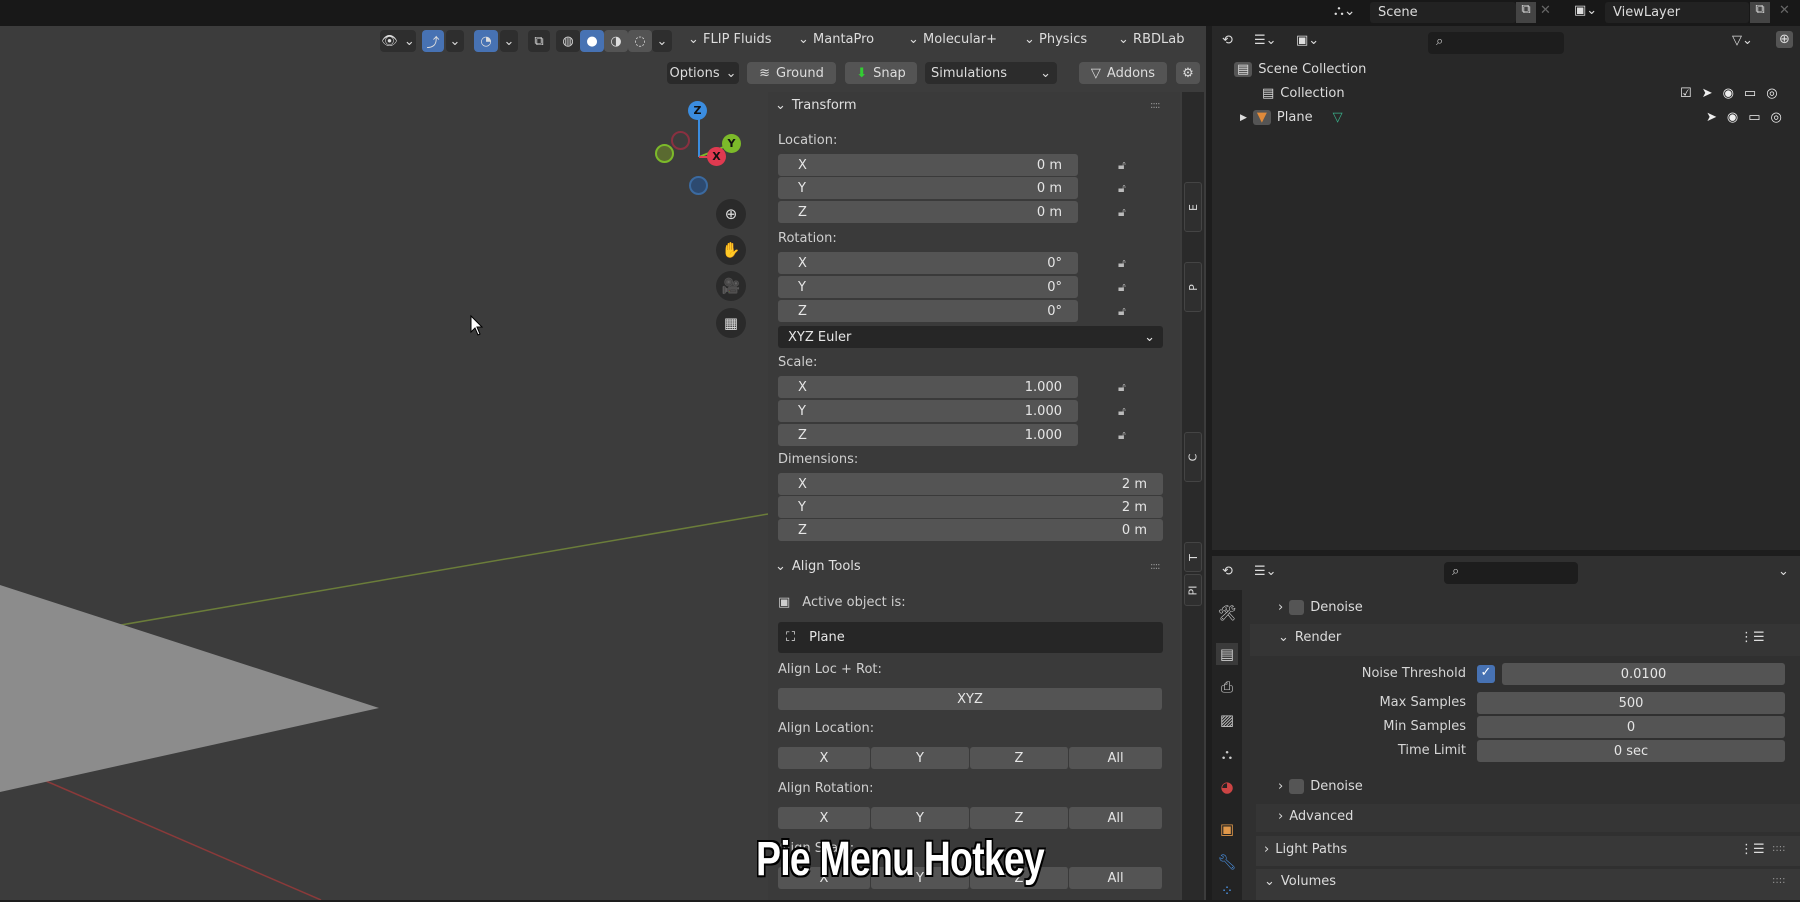 This screenshot has height=902, width=1800. What do you see at coordinates (731, 143) in the screenshot?
I see `gizmo-y: Y` at bounding box center [731, 143].